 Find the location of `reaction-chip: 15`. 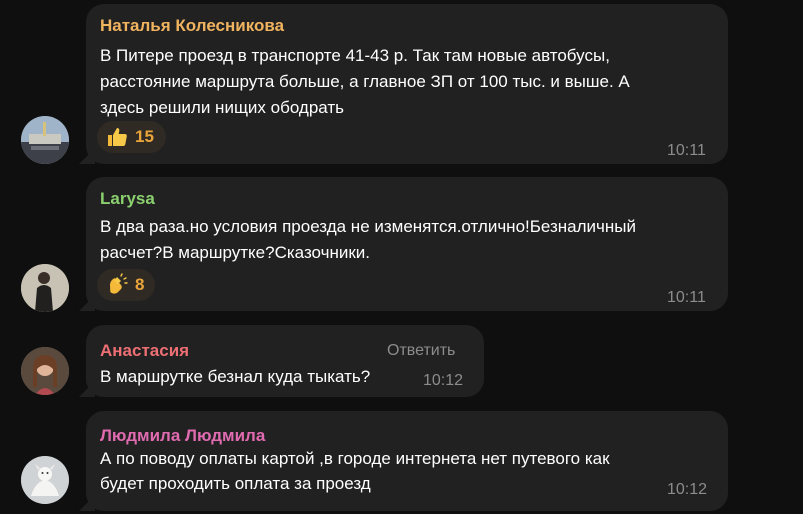

reaction-chip: 15 is located at coordinates (131, 137).